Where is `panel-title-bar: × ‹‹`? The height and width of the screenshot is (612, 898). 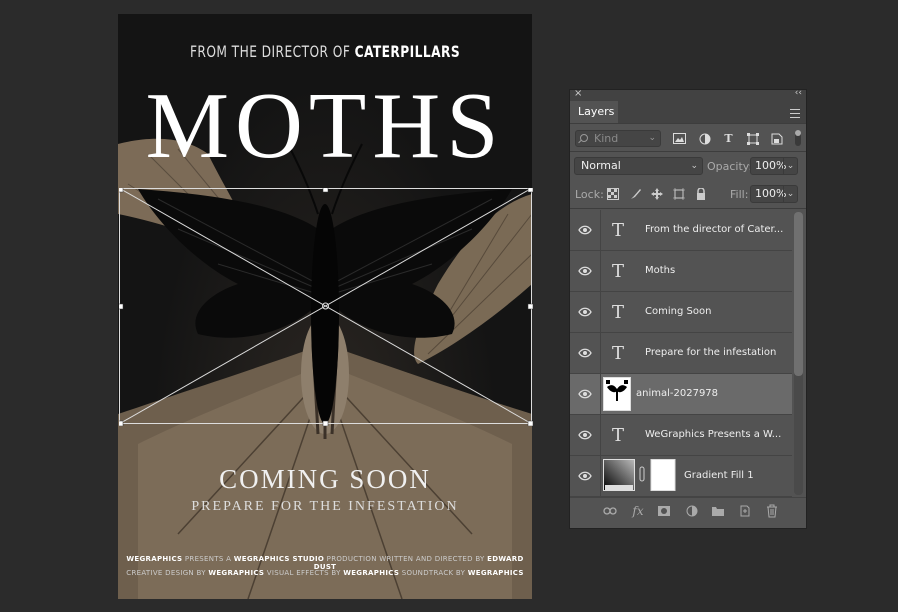
panel-title-bar: × ‹‹ is located at coordinates (688, 94).